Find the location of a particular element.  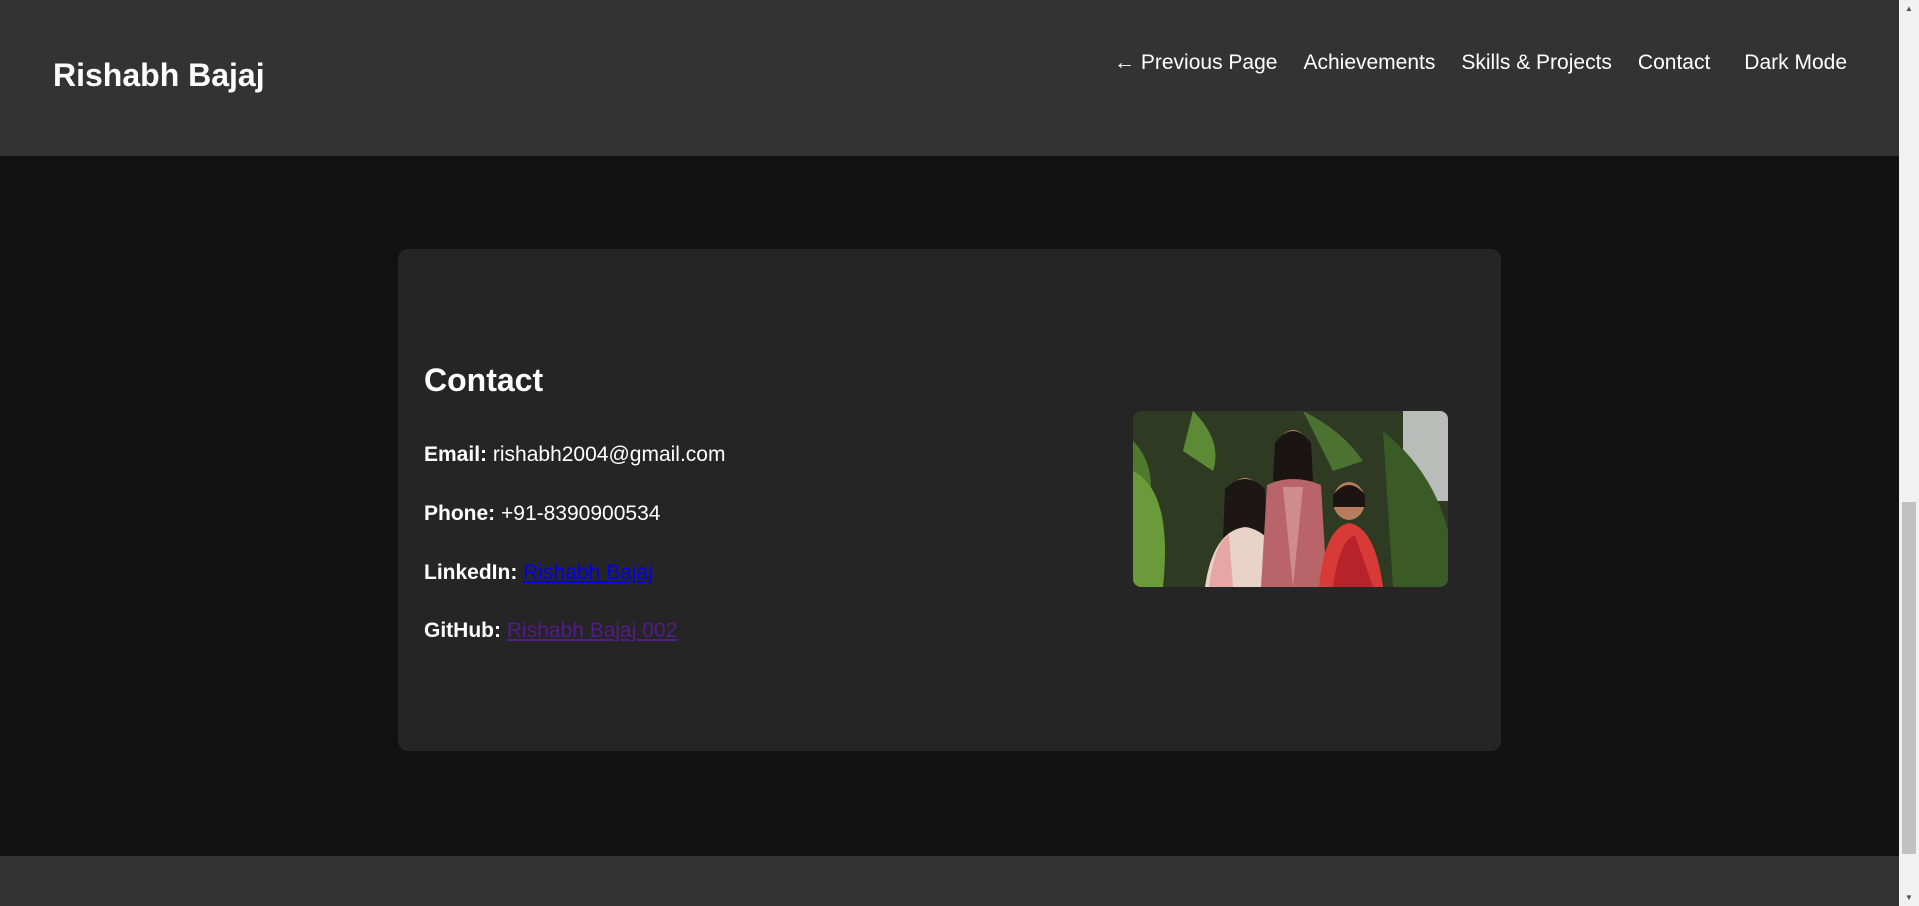

nav-contact: Contact is located at coordinates (1674, 63).